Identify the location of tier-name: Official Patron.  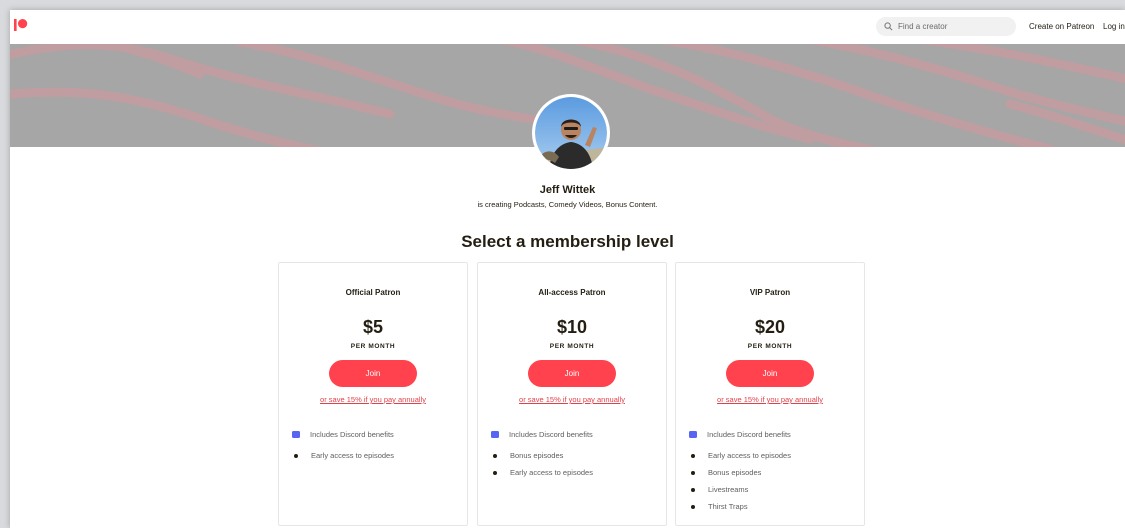
(373, 292).